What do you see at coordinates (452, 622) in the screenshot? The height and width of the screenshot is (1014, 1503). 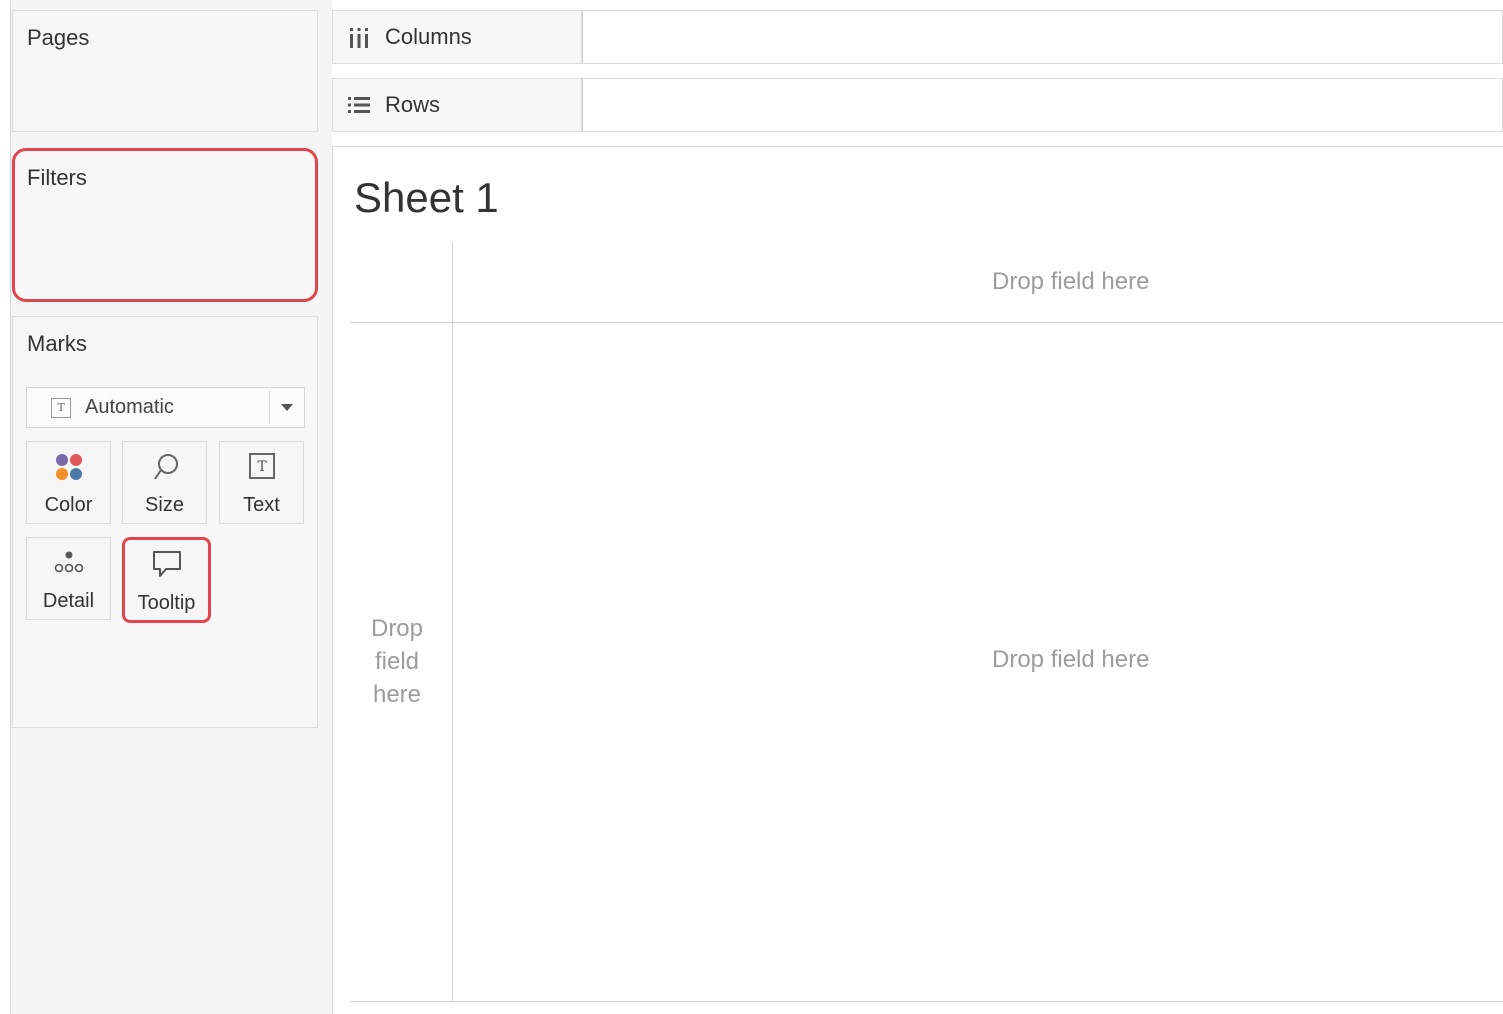 I see `row-header-divider` at bounding box center [452, 622].